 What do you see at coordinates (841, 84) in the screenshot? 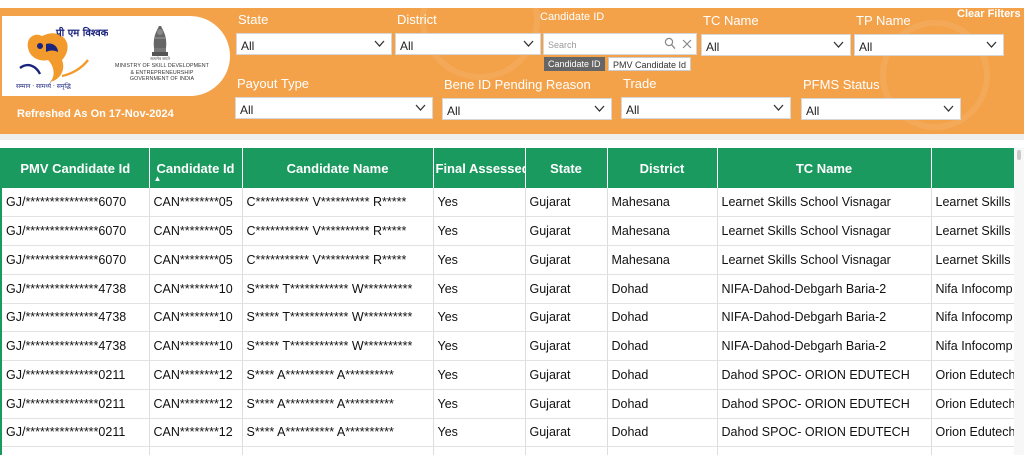
I see `pfms-status-label: PFMS Status` at bounding box center [841, 84].